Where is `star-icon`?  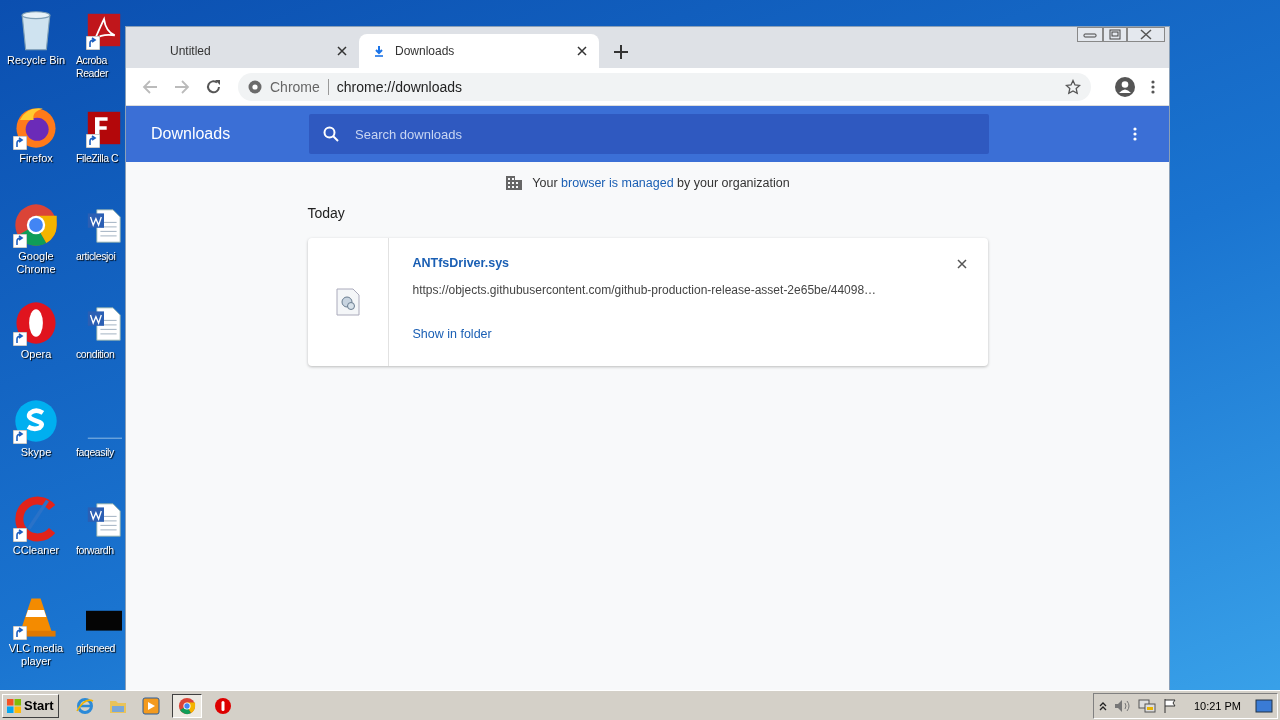
star-icon is located at coordinates (1073, 86).